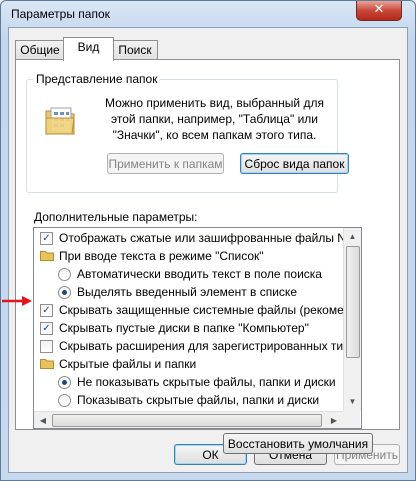  I want to click on tree-row-label: Скрытые файлы и папки, so click(128, 364).